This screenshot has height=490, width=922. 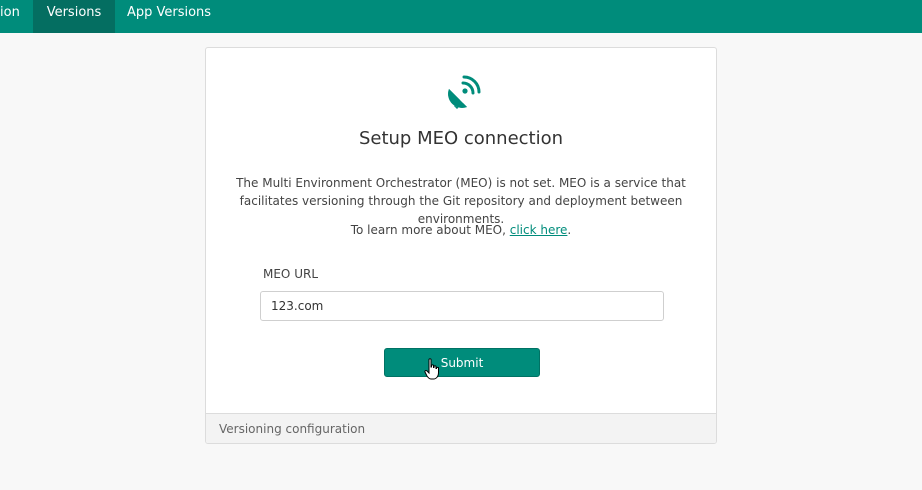 I want to click on learn-more-prefix: To learn more about MEO,, so click(x=430, y=230).